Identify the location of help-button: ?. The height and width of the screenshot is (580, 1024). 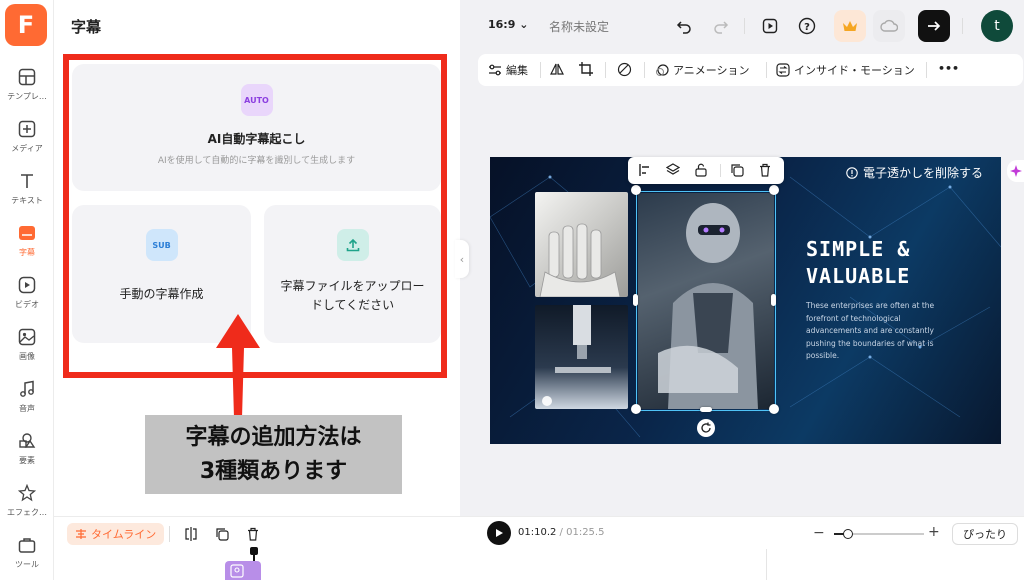
(807, 26).